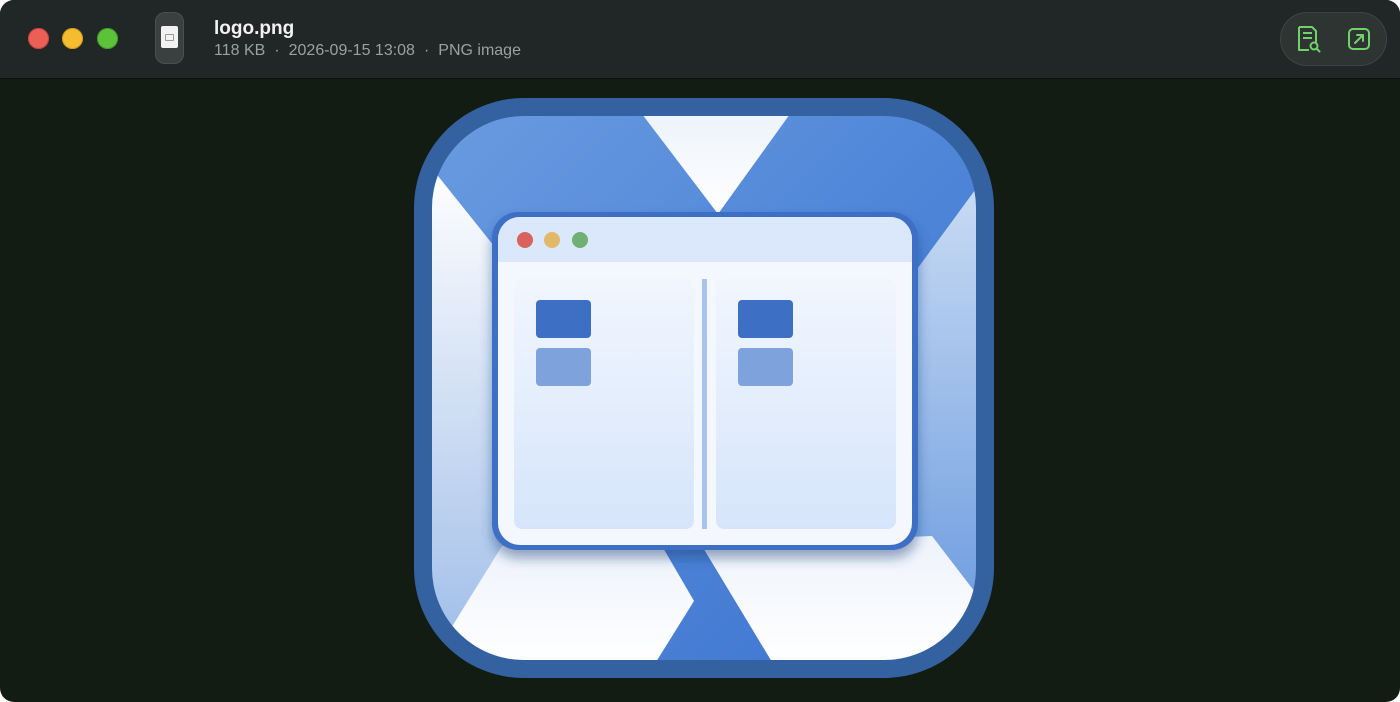  I want to click on zoom-button, so click(107, 38).